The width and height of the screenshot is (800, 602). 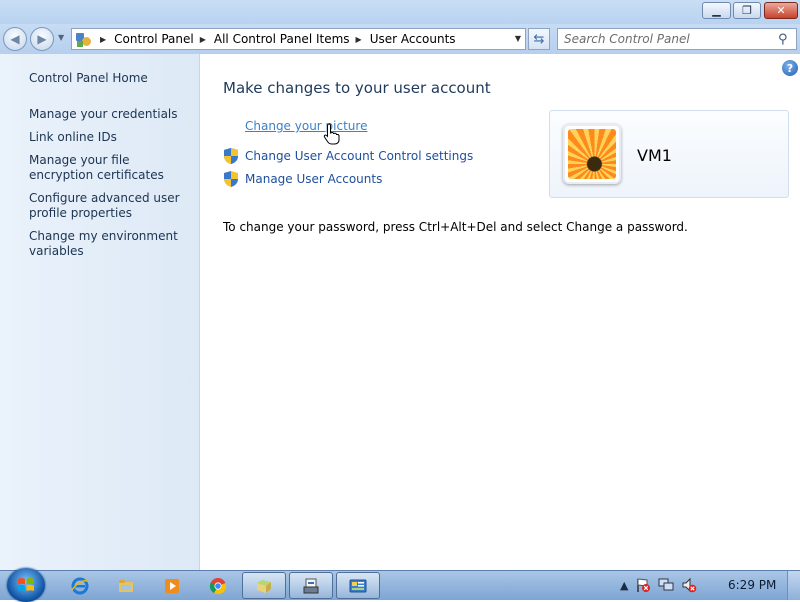 I want to click on start-button, so click(x=26, y=585).